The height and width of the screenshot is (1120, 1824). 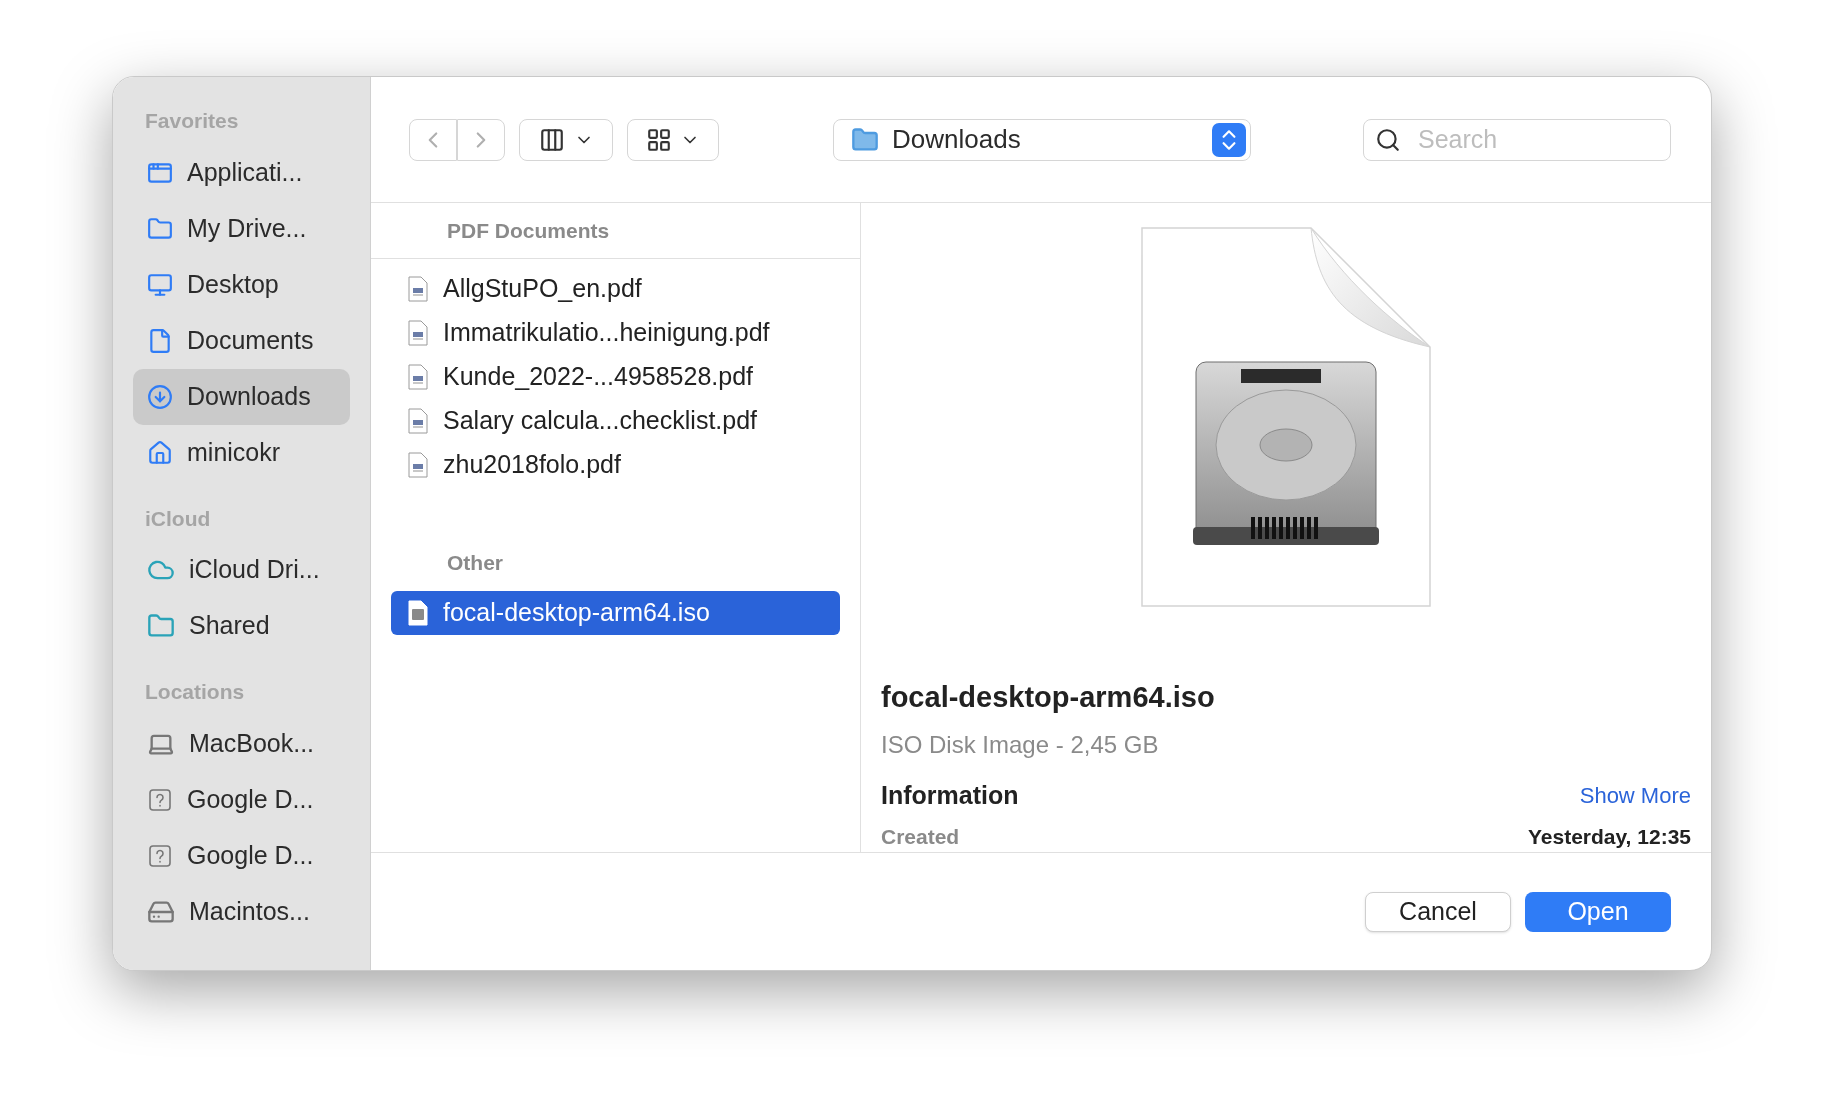 I want to click on file-row: Immatrikulatio...heinigung.pdf, so click(x=615, y=333).